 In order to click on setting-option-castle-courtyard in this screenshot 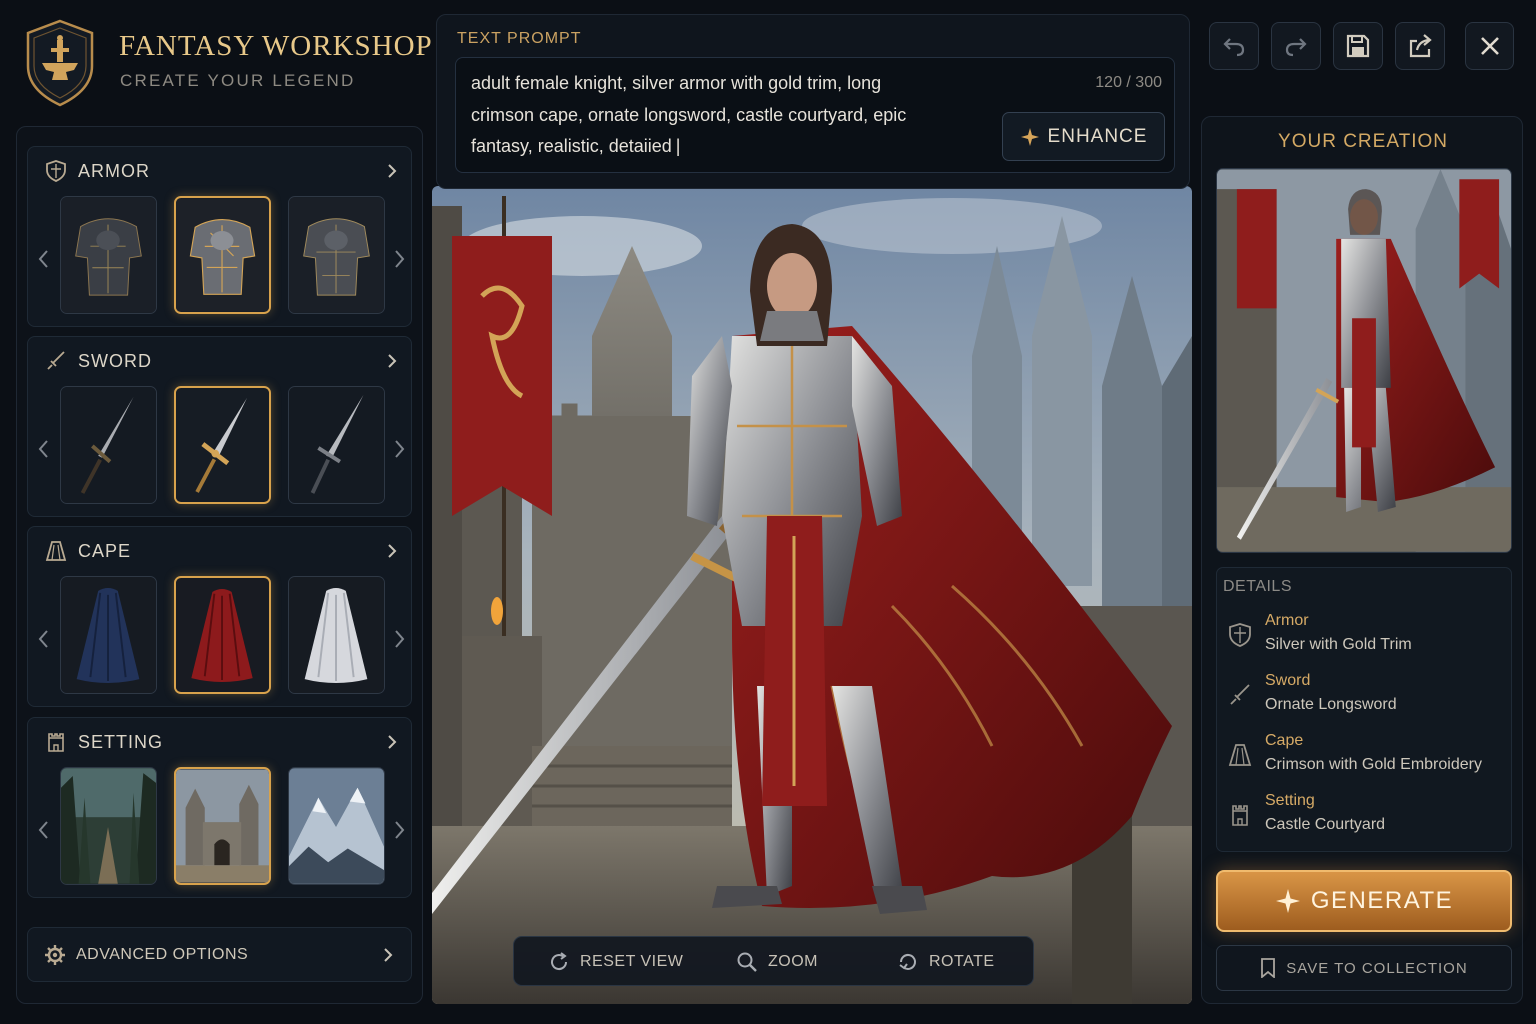, I will do `click(222, 826)`.